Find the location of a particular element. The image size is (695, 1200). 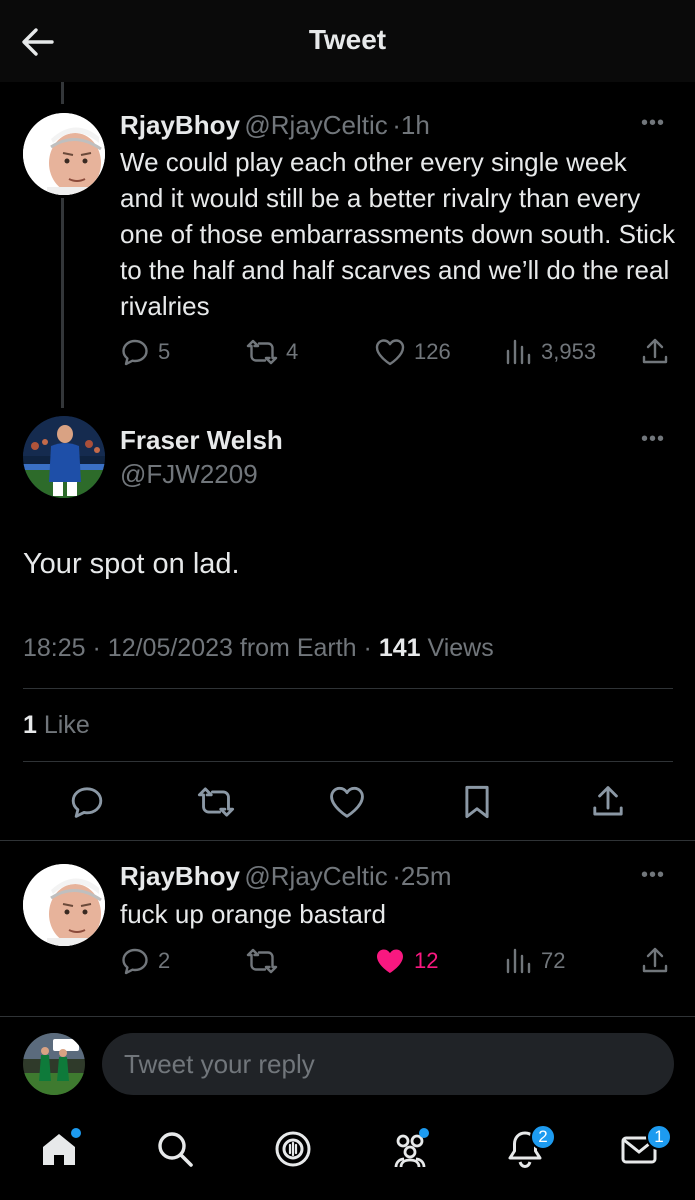

tweet-header: RjayBhoy @RjayCeltic ·25m is located at coordinates (286, 876).